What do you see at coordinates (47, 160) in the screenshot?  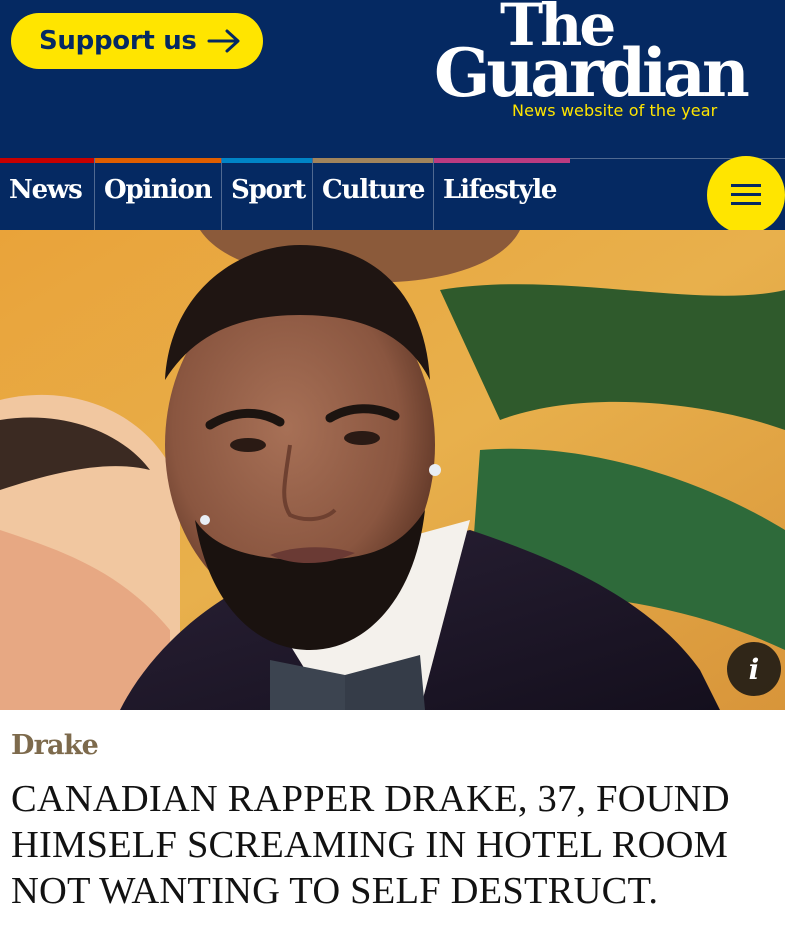 I see `nav-bar-news` at bounding box center [47, 160].